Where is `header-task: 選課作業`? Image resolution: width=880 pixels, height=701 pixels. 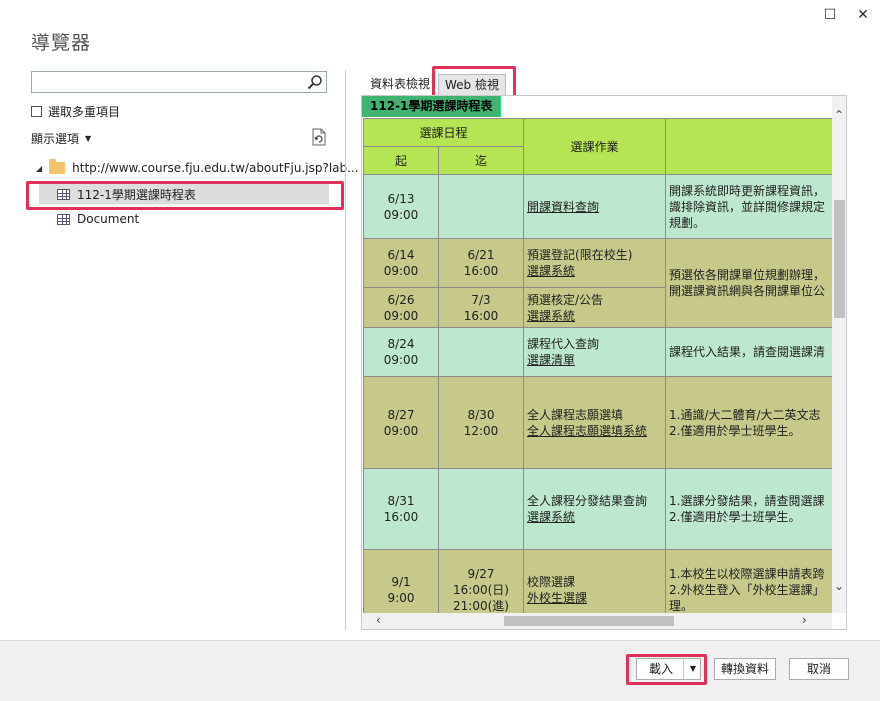
header-task: 選課作業 is located at coordinates (595, 146).